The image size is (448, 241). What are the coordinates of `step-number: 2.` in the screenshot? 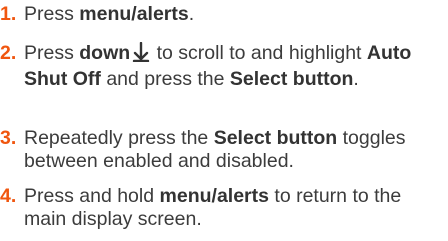 It's located at (8, 53).